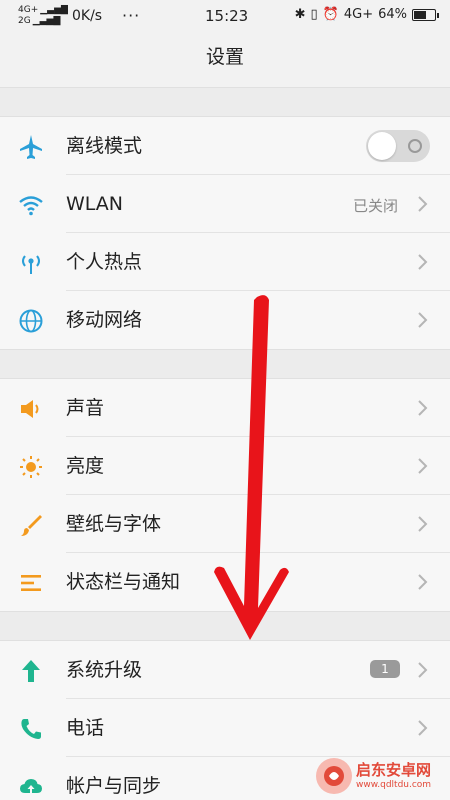 The height and width of the screenshot is (800, 450). Describe the element at coordinates (24, 21) in the screenshot. I see `network-type-bottom: 2G` at that location.